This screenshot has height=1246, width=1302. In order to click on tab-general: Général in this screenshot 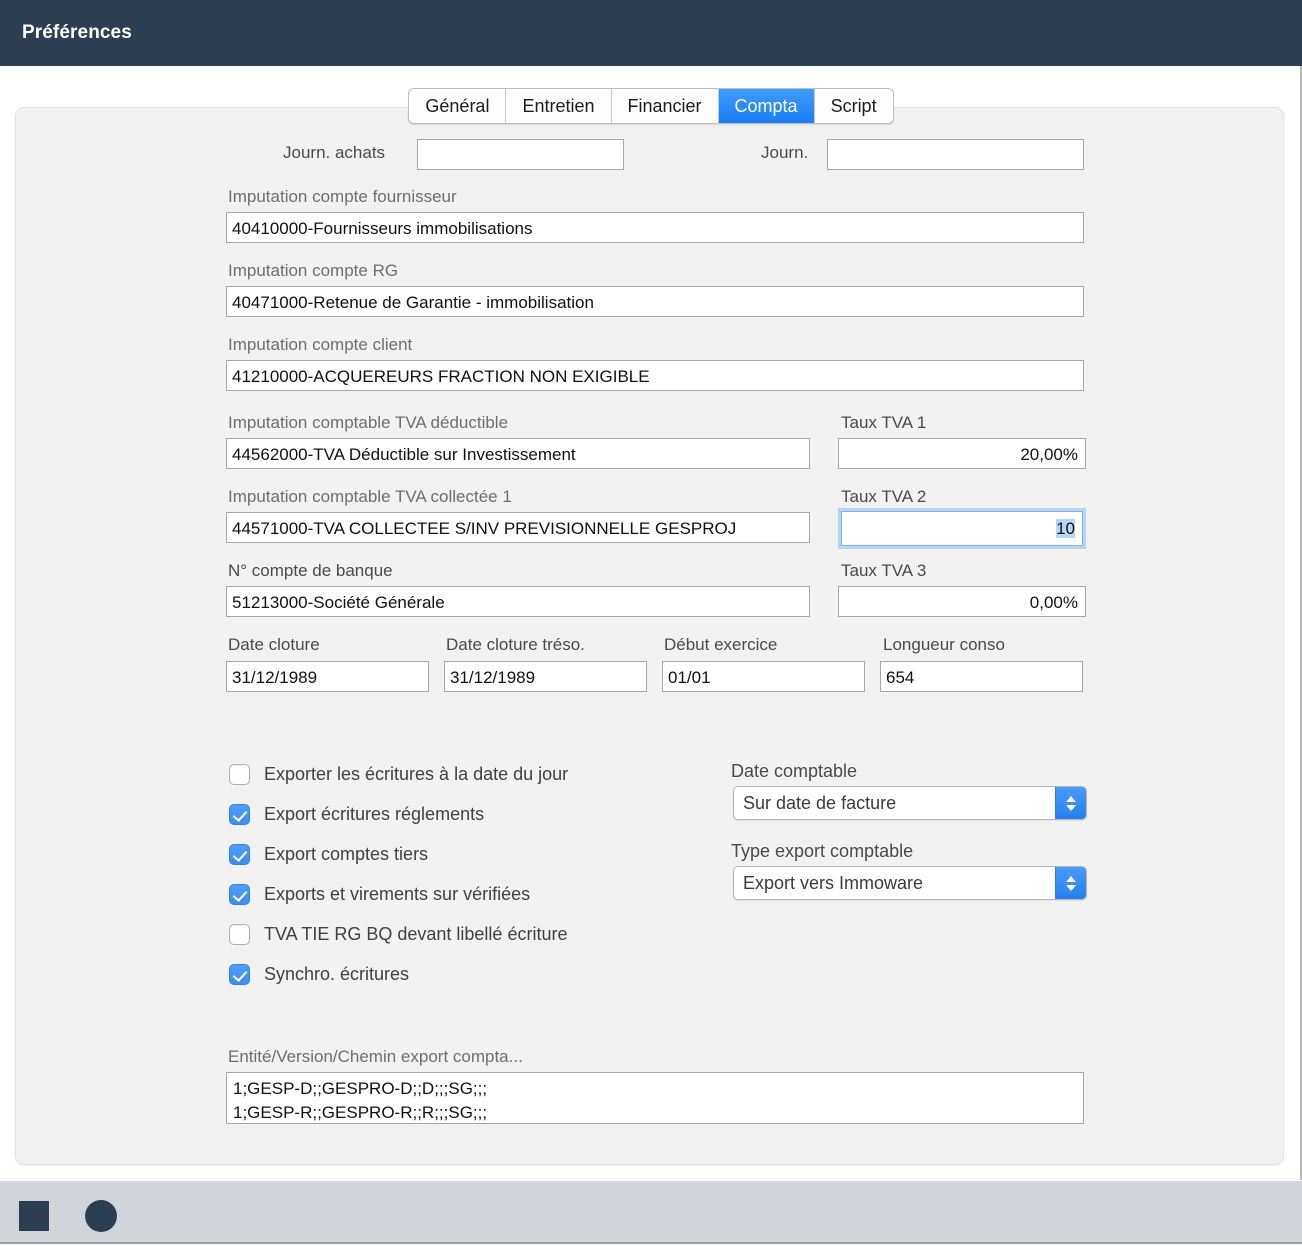, I will do `click(458, 106)`.